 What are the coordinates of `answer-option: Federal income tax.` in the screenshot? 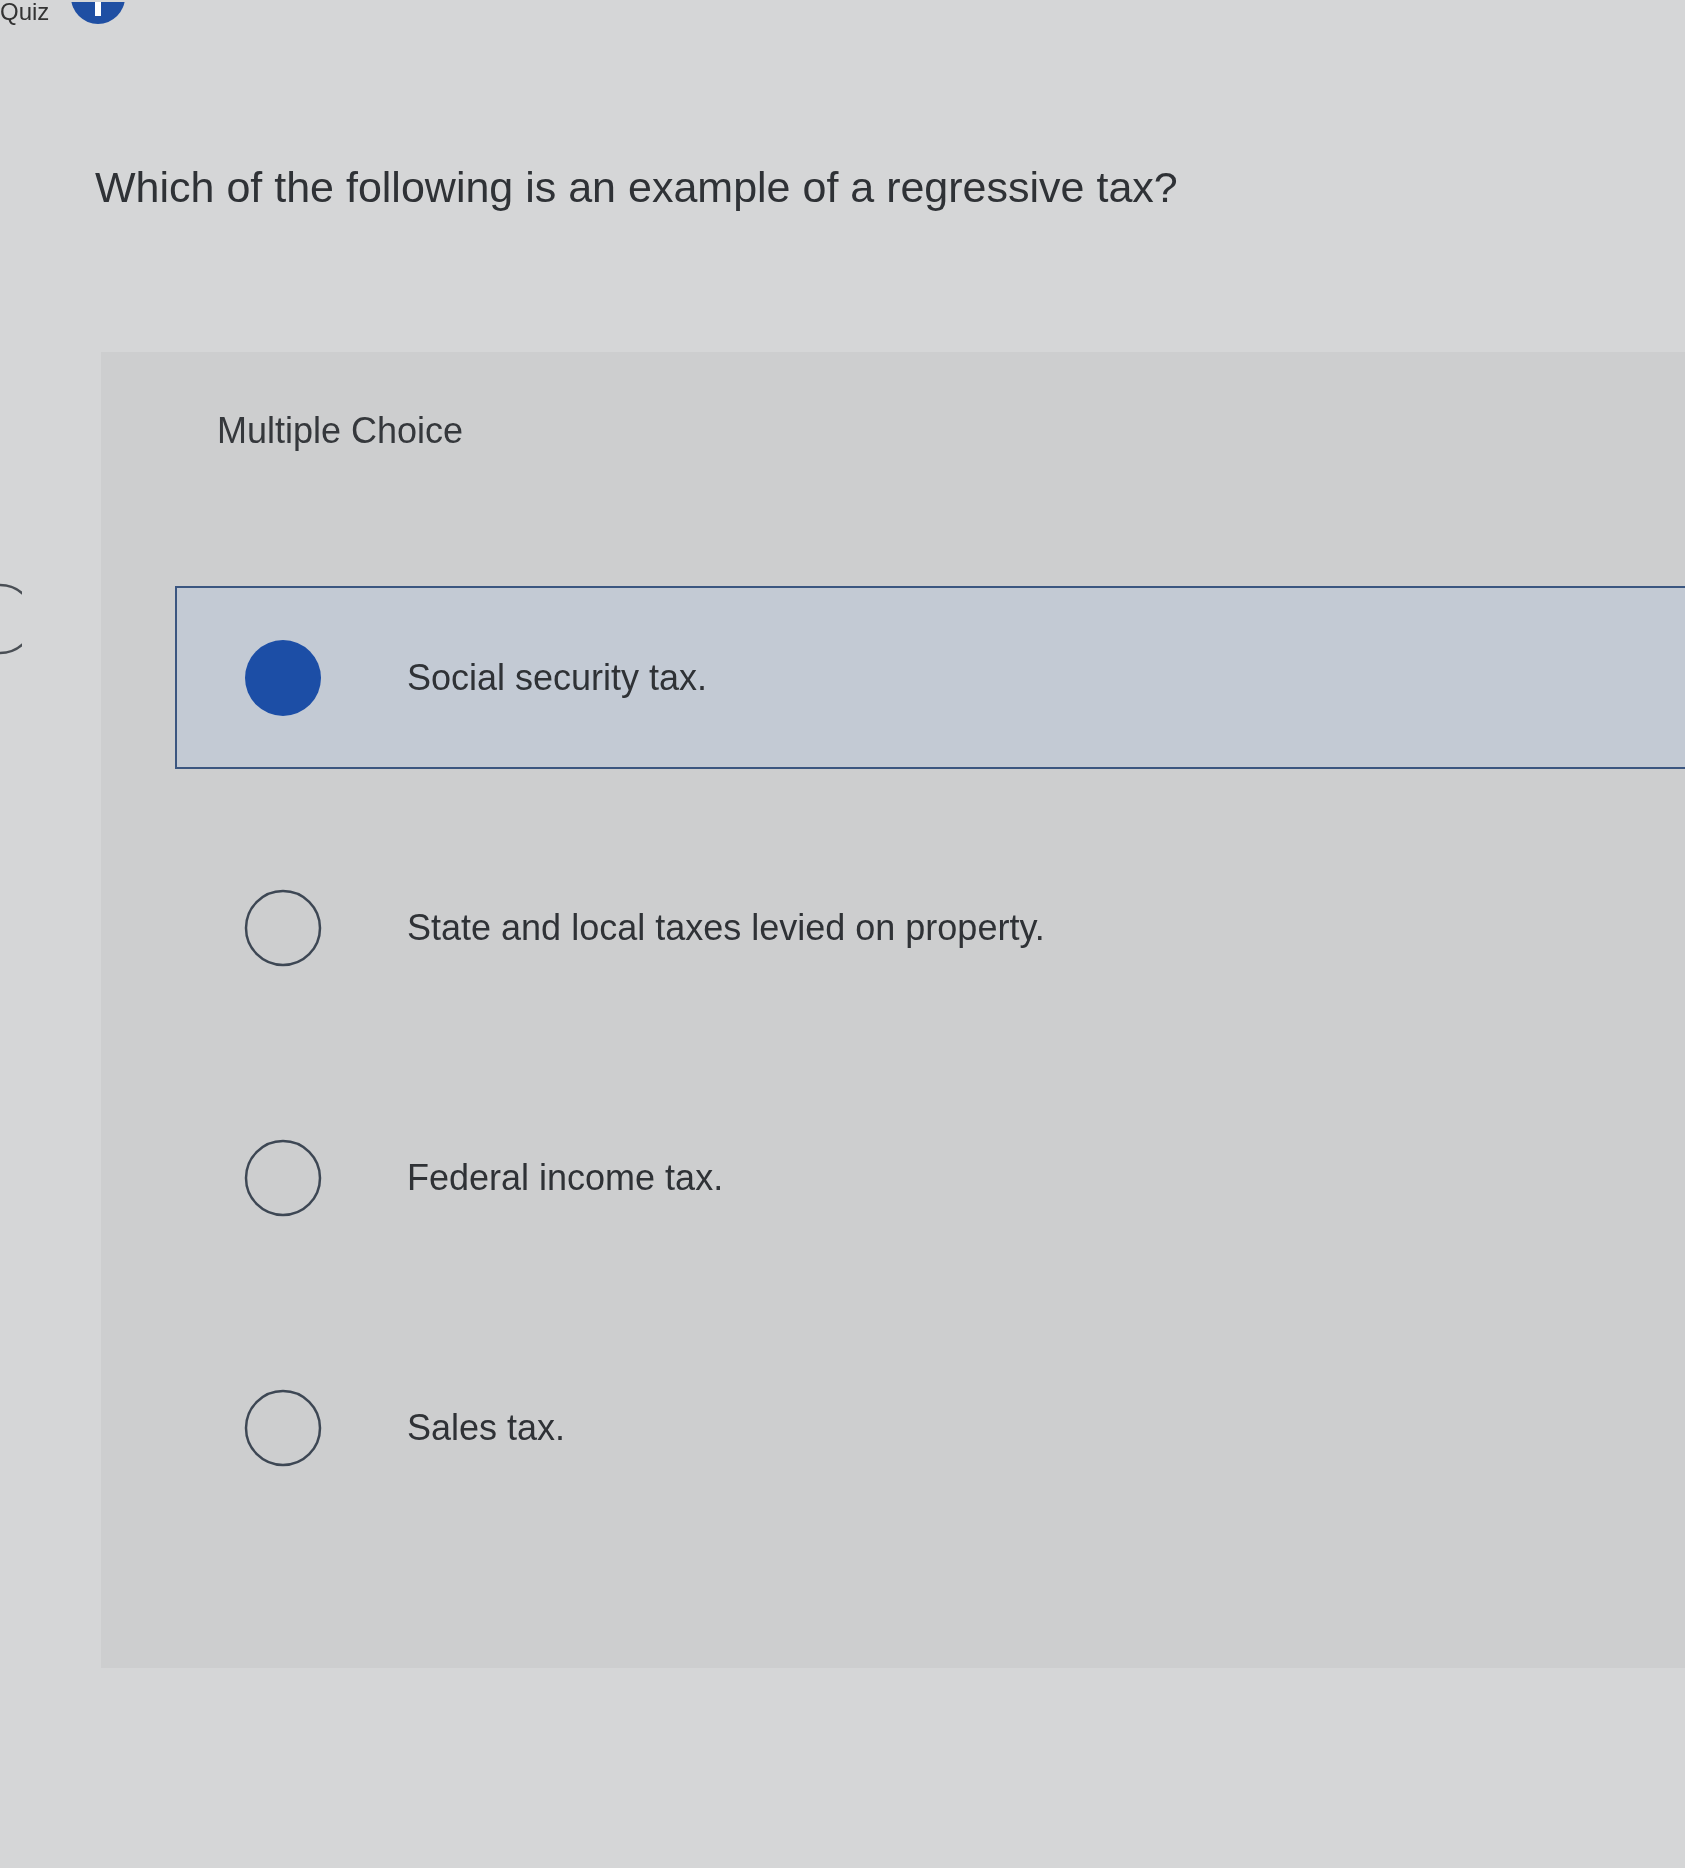 It's located at (930, 1177).